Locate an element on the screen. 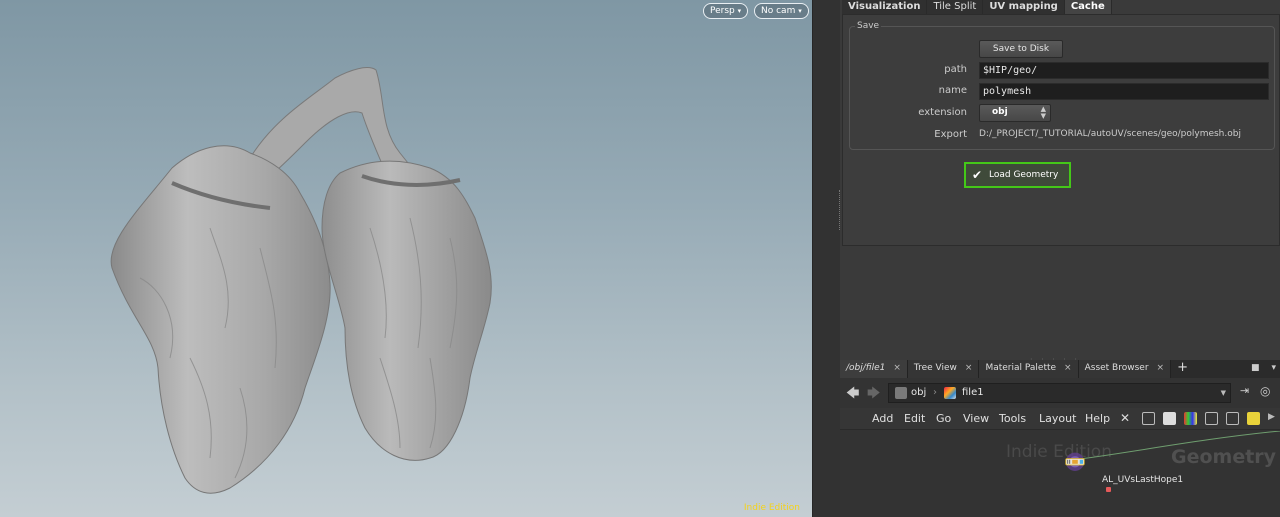  tab-material-palette: Material Palette × is located at coordinates (1029, 369).